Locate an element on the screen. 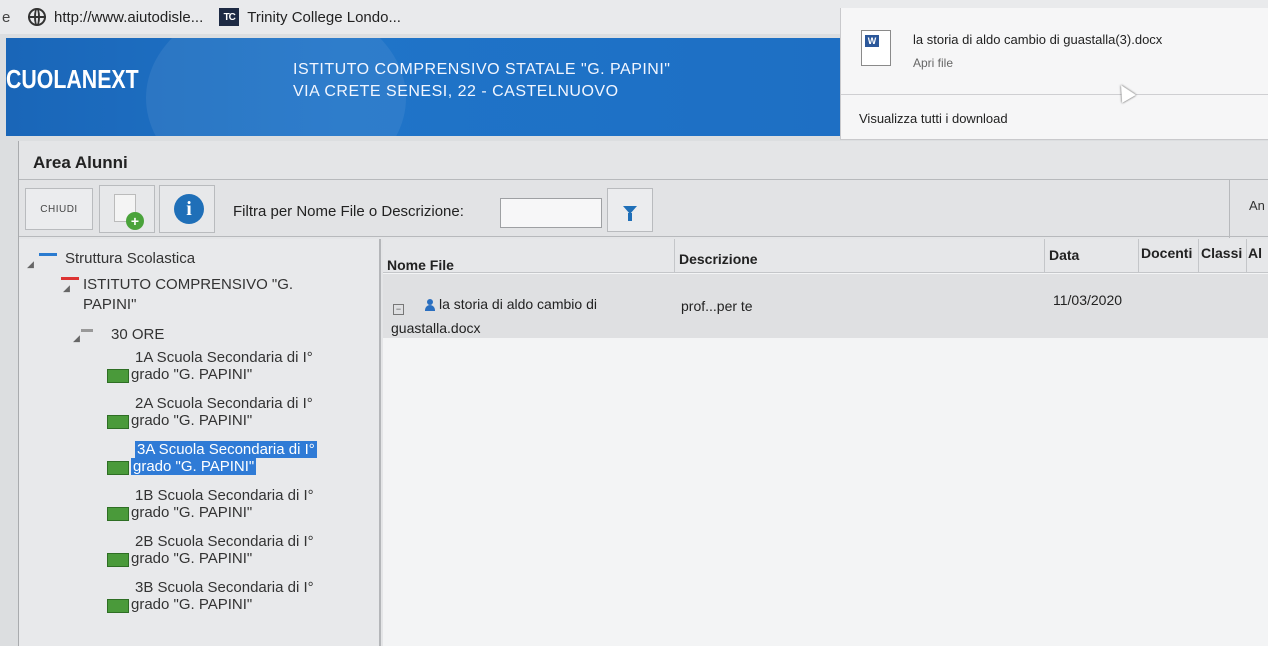  school-structure-icon is located at coordinates (48, 259).